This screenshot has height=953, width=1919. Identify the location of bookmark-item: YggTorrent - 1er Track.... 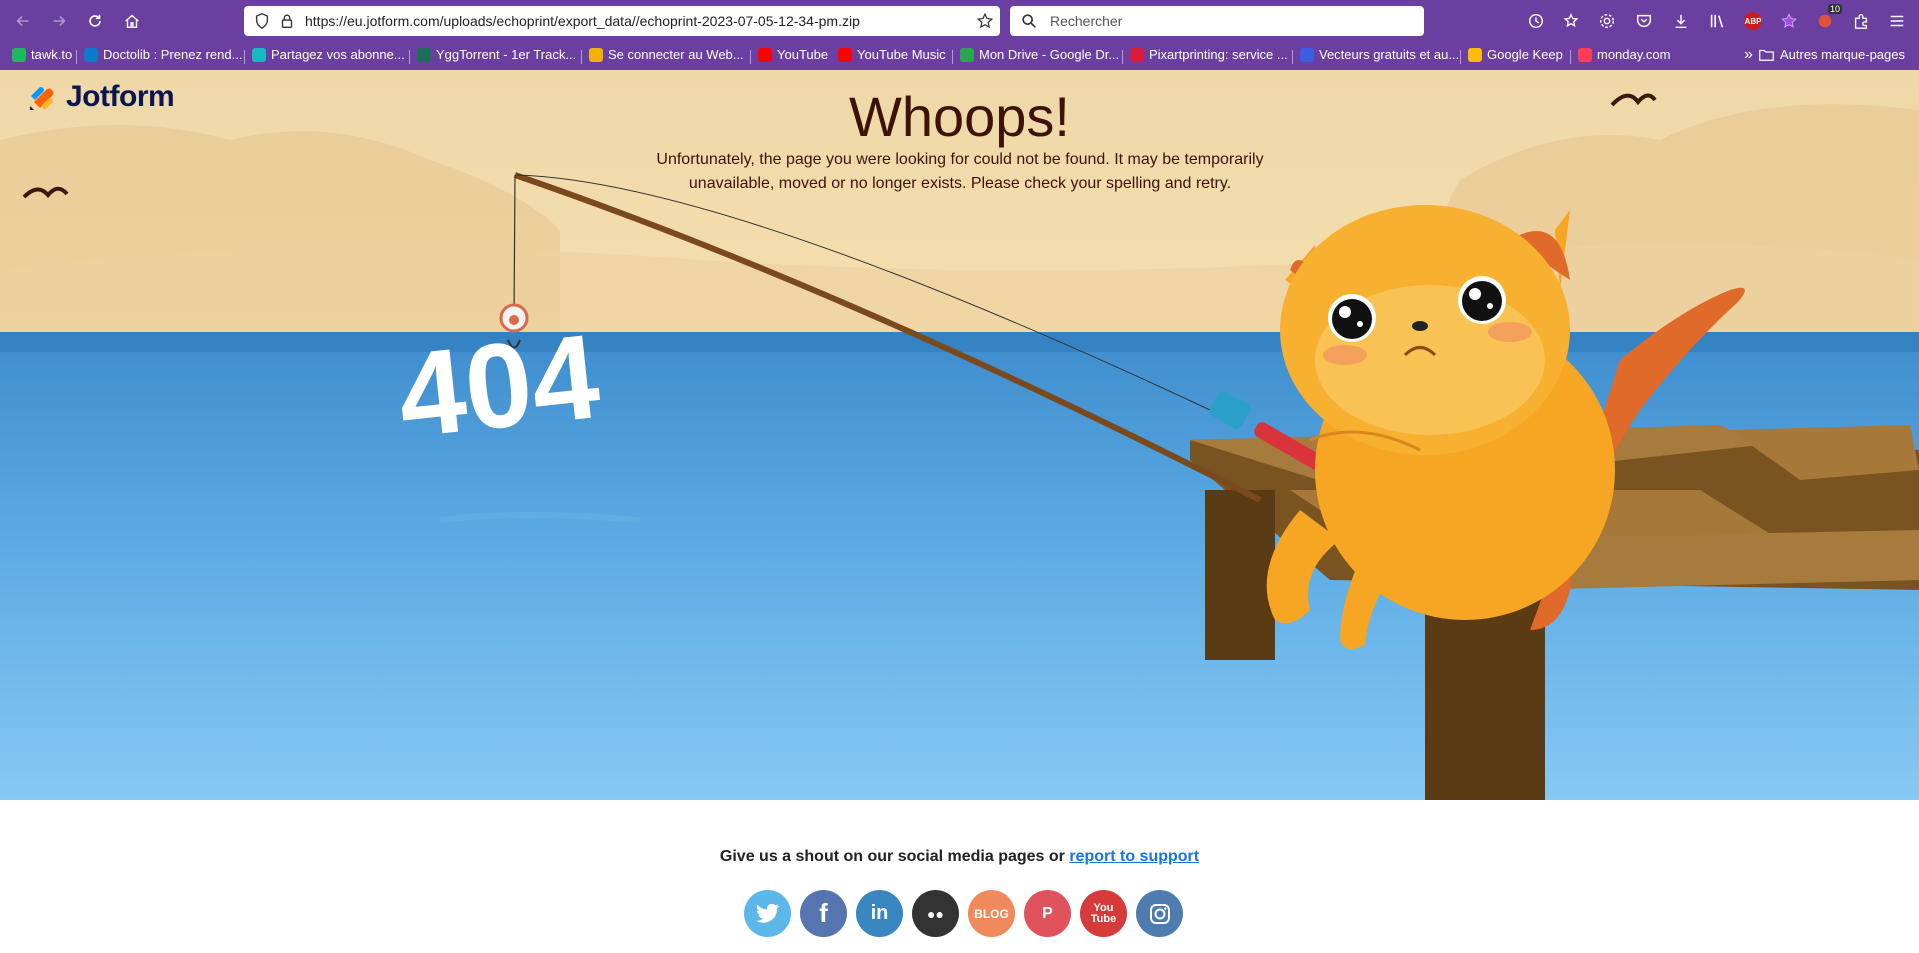
(496, 54).